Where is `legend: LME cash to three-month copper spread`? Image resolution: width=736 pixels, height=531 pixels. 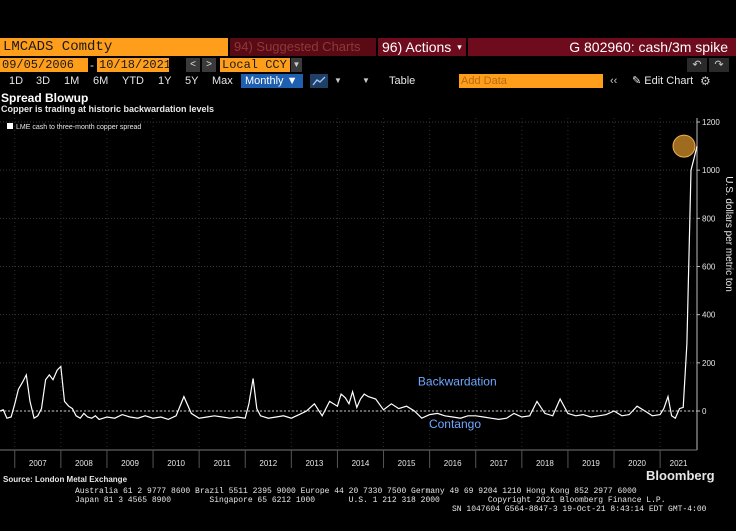
legend: LME cash to three-month copper spread is located at coordinates (74, 127).